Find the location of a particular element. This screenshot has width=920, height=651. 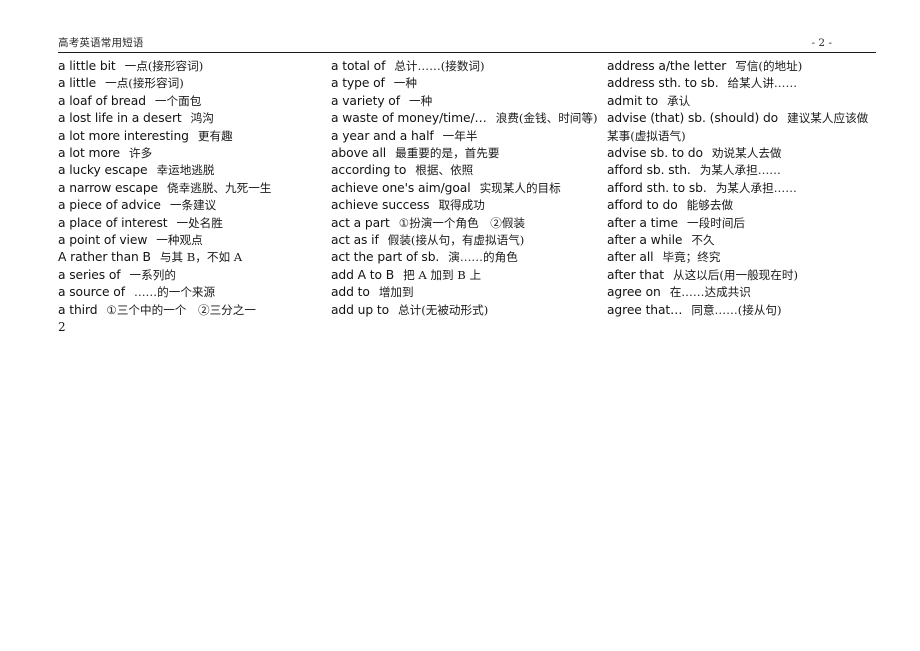

phrase-english: act the part of sb. is located at coordinates (385, 257).